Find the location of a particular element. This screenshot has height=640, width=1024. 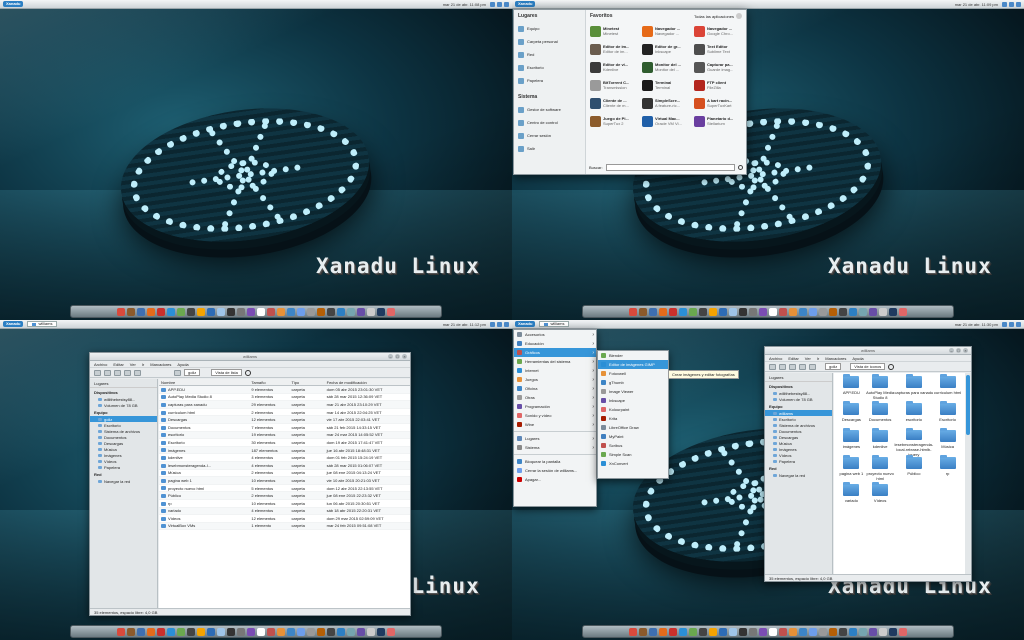

favorite-app: Terminal Terminal is located at coordinates (666, 85).